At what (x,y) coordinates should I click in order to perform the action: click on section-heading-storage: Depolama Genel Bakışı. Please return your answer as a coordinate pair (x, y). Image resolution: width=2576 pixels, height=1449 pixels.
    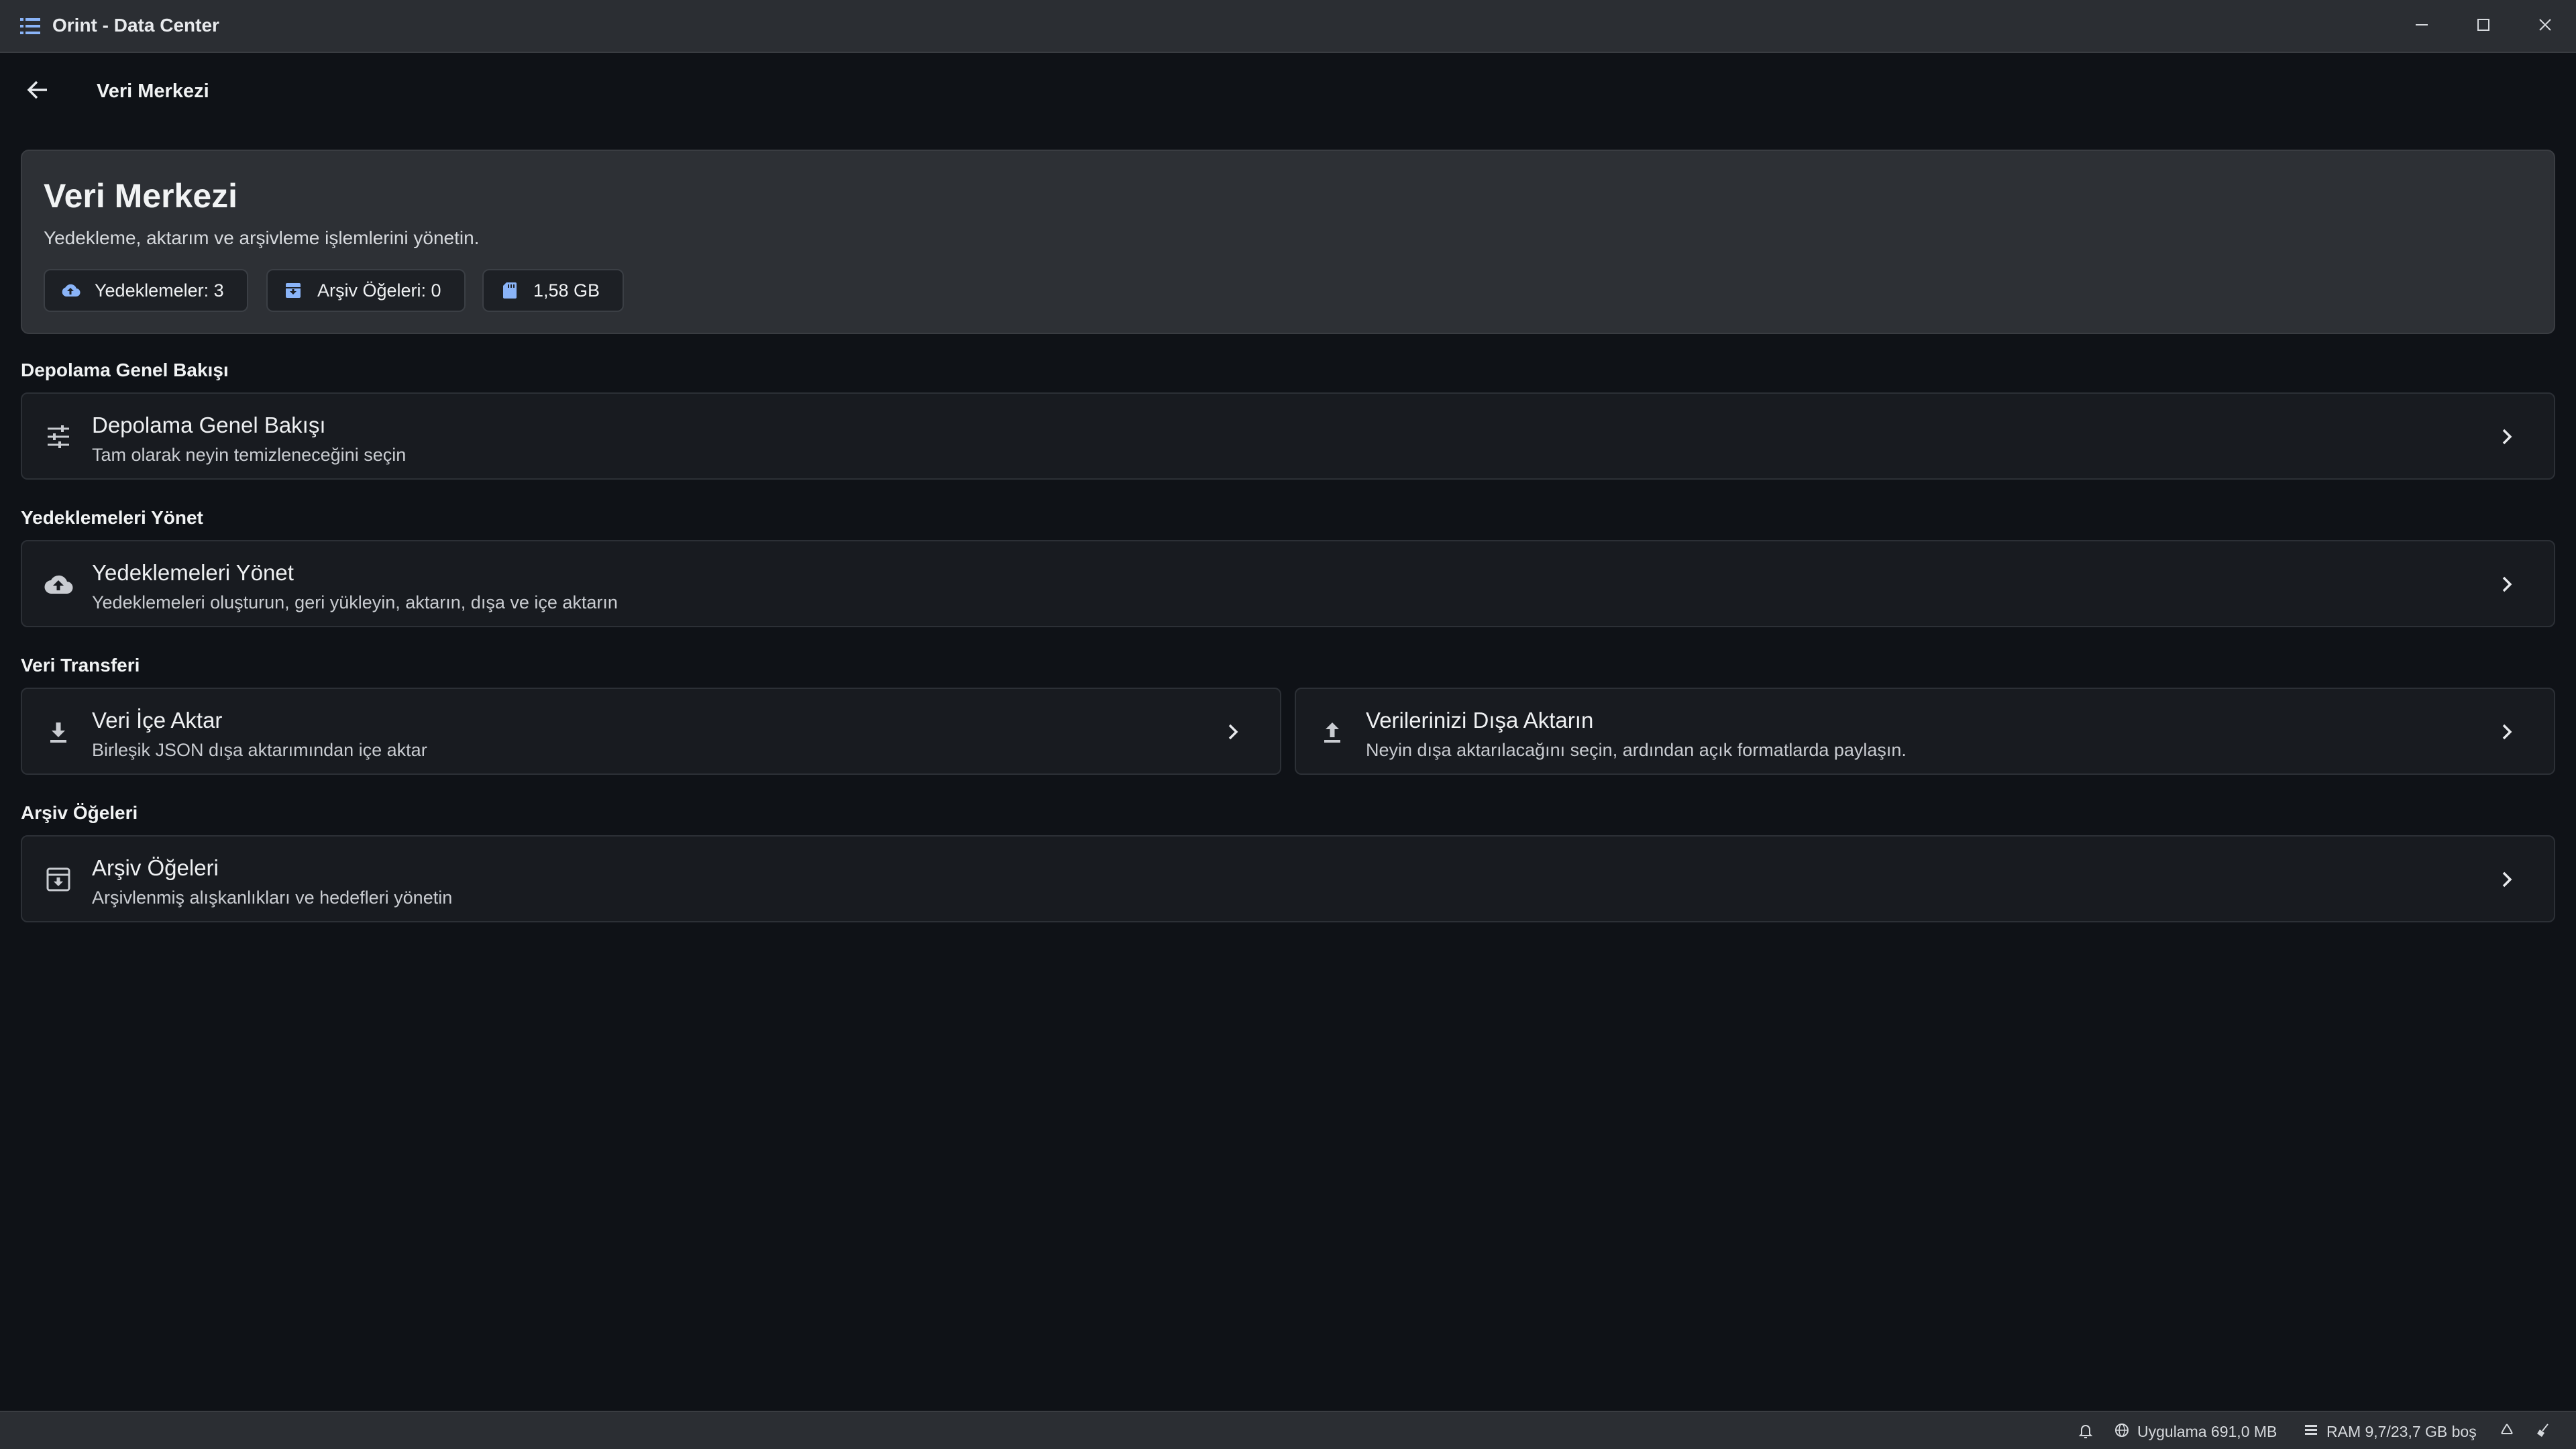
    Looking at the image, I should click on (125, 370).